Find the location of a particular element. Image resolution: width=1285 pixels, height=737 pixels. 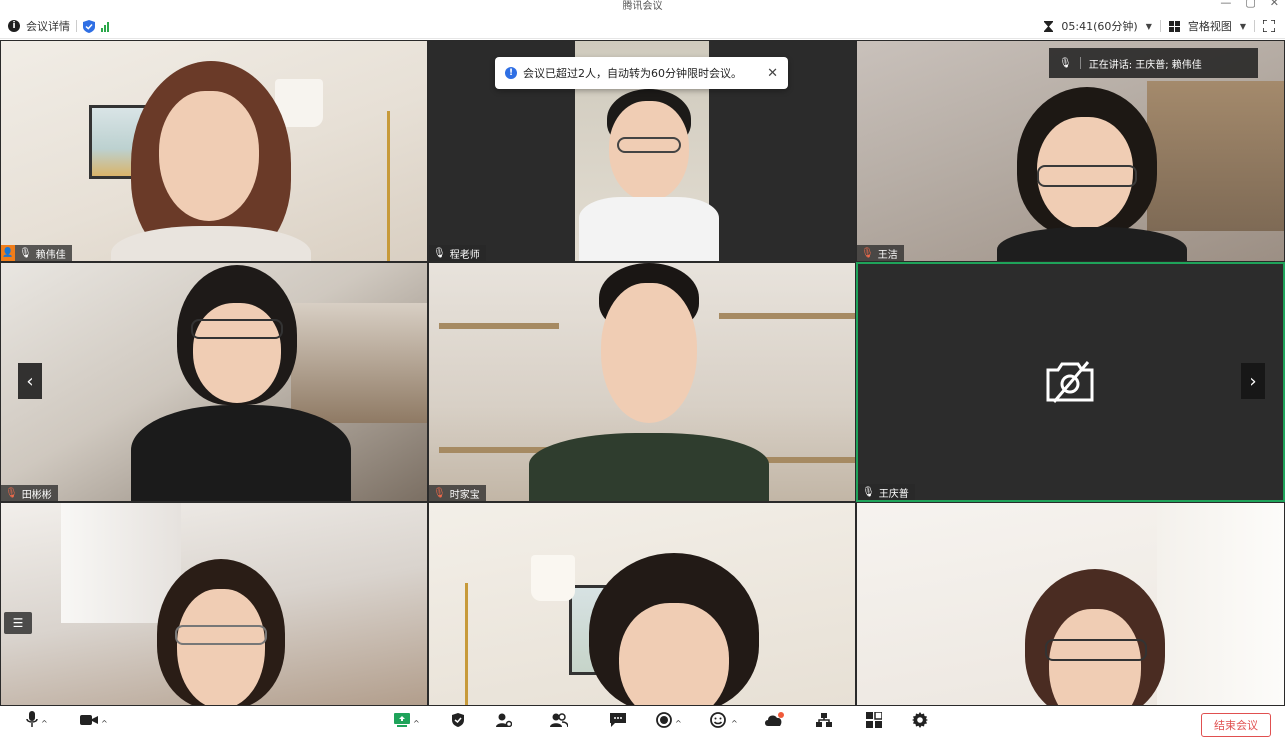

participant-name-label: 🎙 田彬彬 is located at coordinates (29, 493).